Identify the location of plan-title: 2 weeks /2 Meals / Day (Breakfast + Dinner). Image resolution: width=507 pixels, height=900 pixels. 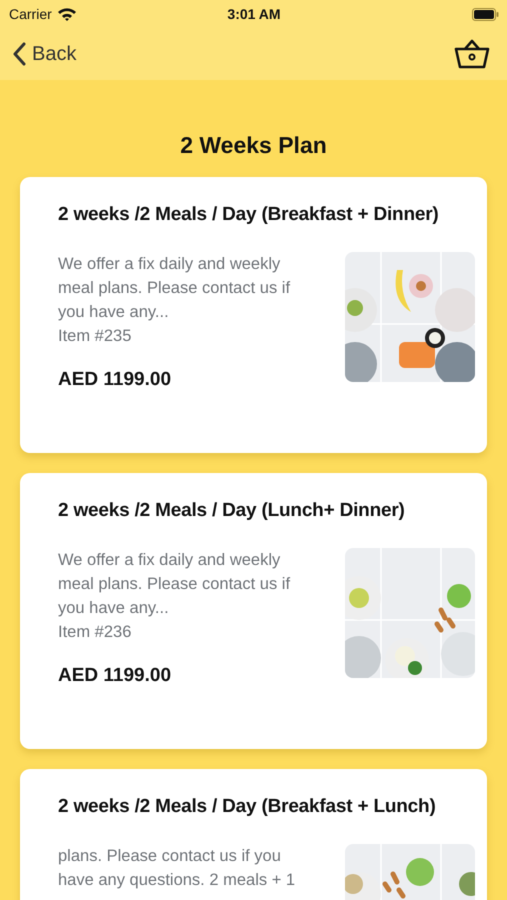
(249, 215).